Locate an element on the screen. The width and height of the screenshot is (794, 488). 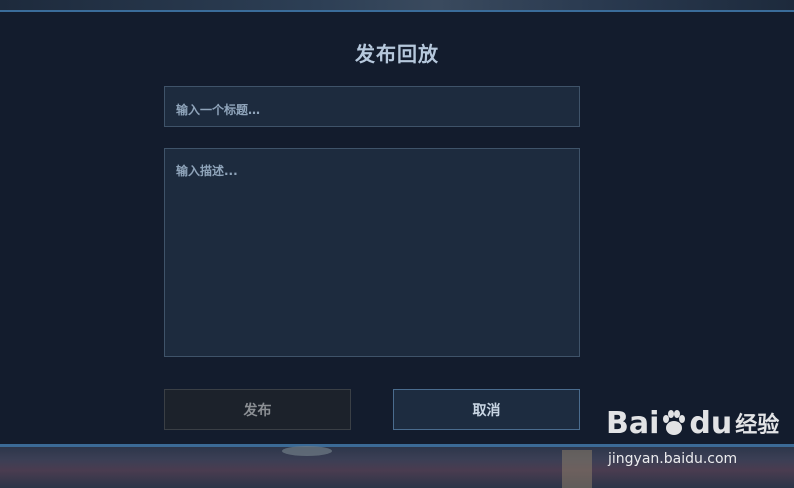
publish-button: 发布 is located at coordinates (257, 409).